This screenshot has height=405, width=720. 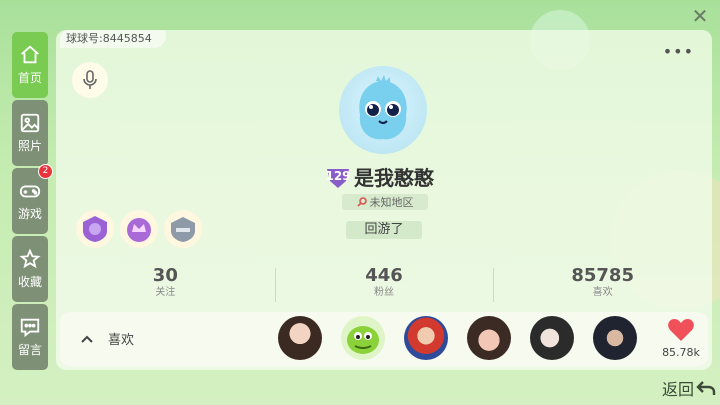 I want to click on sidebar-item-label: 收藏, so click(x=29, y=282).